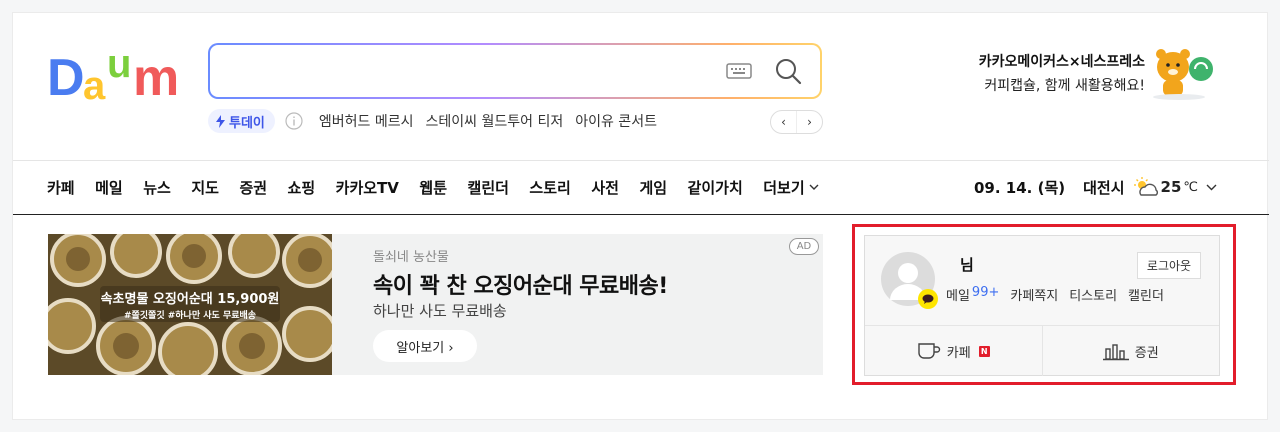 The height and width of the screenshot is (432, 1280). I want to click on nav-item-stock: 증권, so click(253, 187).